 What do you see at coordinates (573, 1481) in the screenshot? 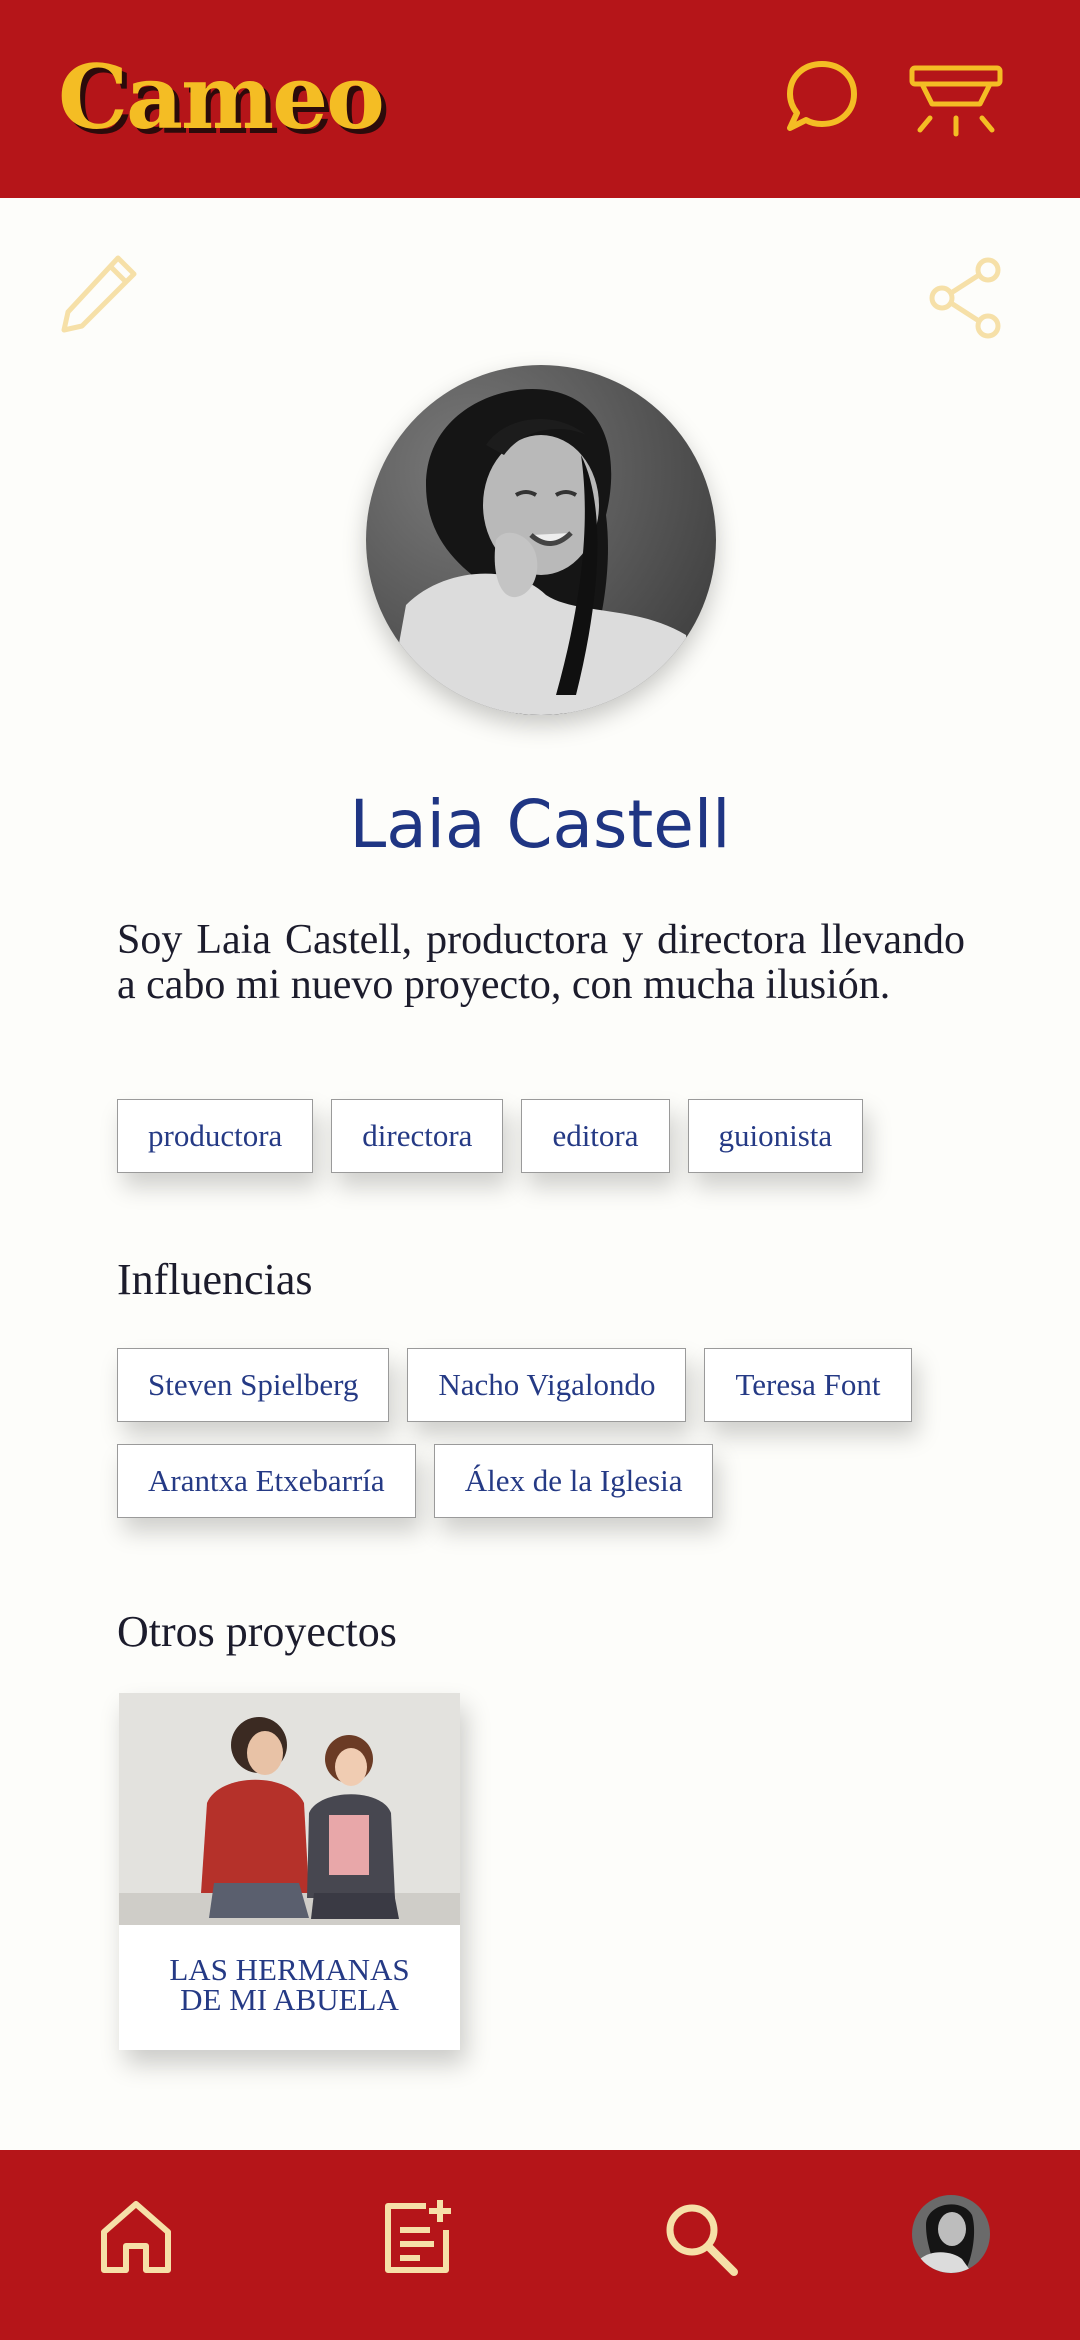
I see `influence-tag: Álex de la Iglesia` at bounding box center [573, 1481].